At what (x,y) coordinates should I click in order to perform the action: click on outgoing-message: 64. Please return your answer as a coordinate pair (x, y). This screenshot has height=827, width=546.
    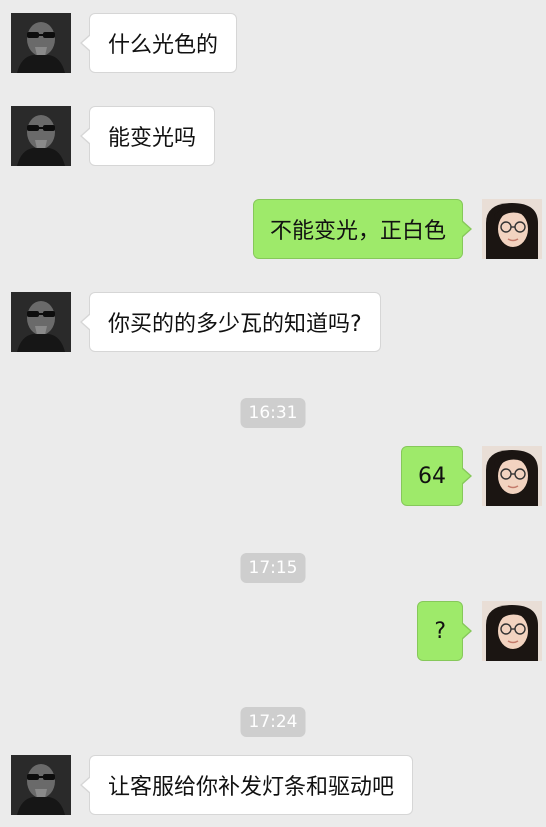
    Looking at the image, I should click on (436, 476).